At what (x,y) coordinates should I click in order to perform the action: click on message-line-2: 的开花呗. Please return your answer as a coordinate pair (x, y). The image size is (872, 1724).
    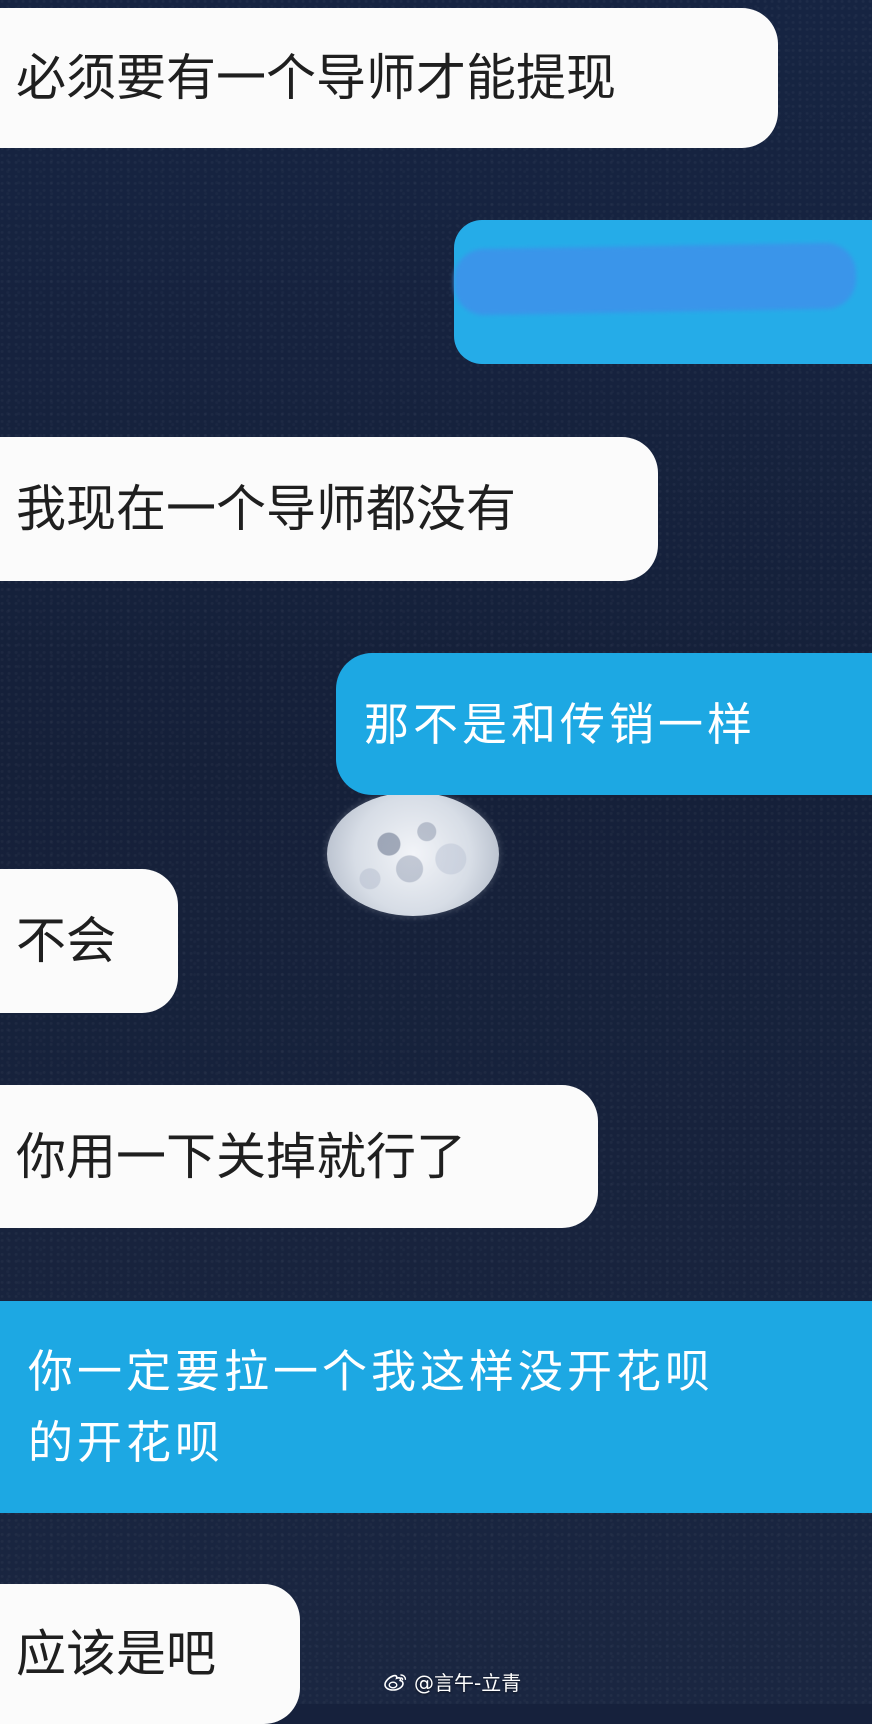
    Looking at the image, I should click on (126, 1442).